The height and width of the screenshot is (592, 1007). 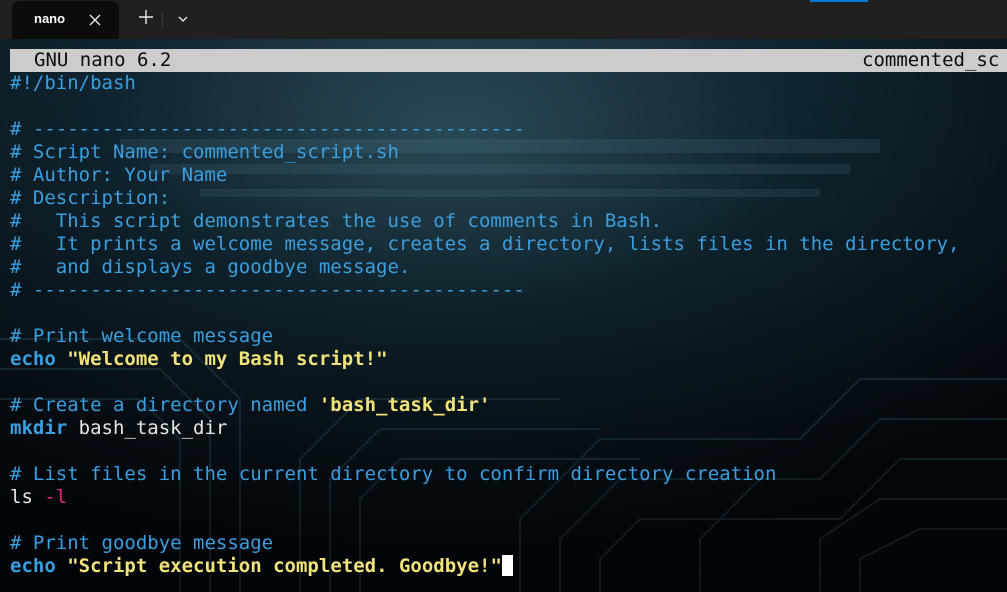 What do you see at coordinates (39, 428) in the screenshot?
I see `code-token-keyword: mkdir` at bounding box center [39, 428].